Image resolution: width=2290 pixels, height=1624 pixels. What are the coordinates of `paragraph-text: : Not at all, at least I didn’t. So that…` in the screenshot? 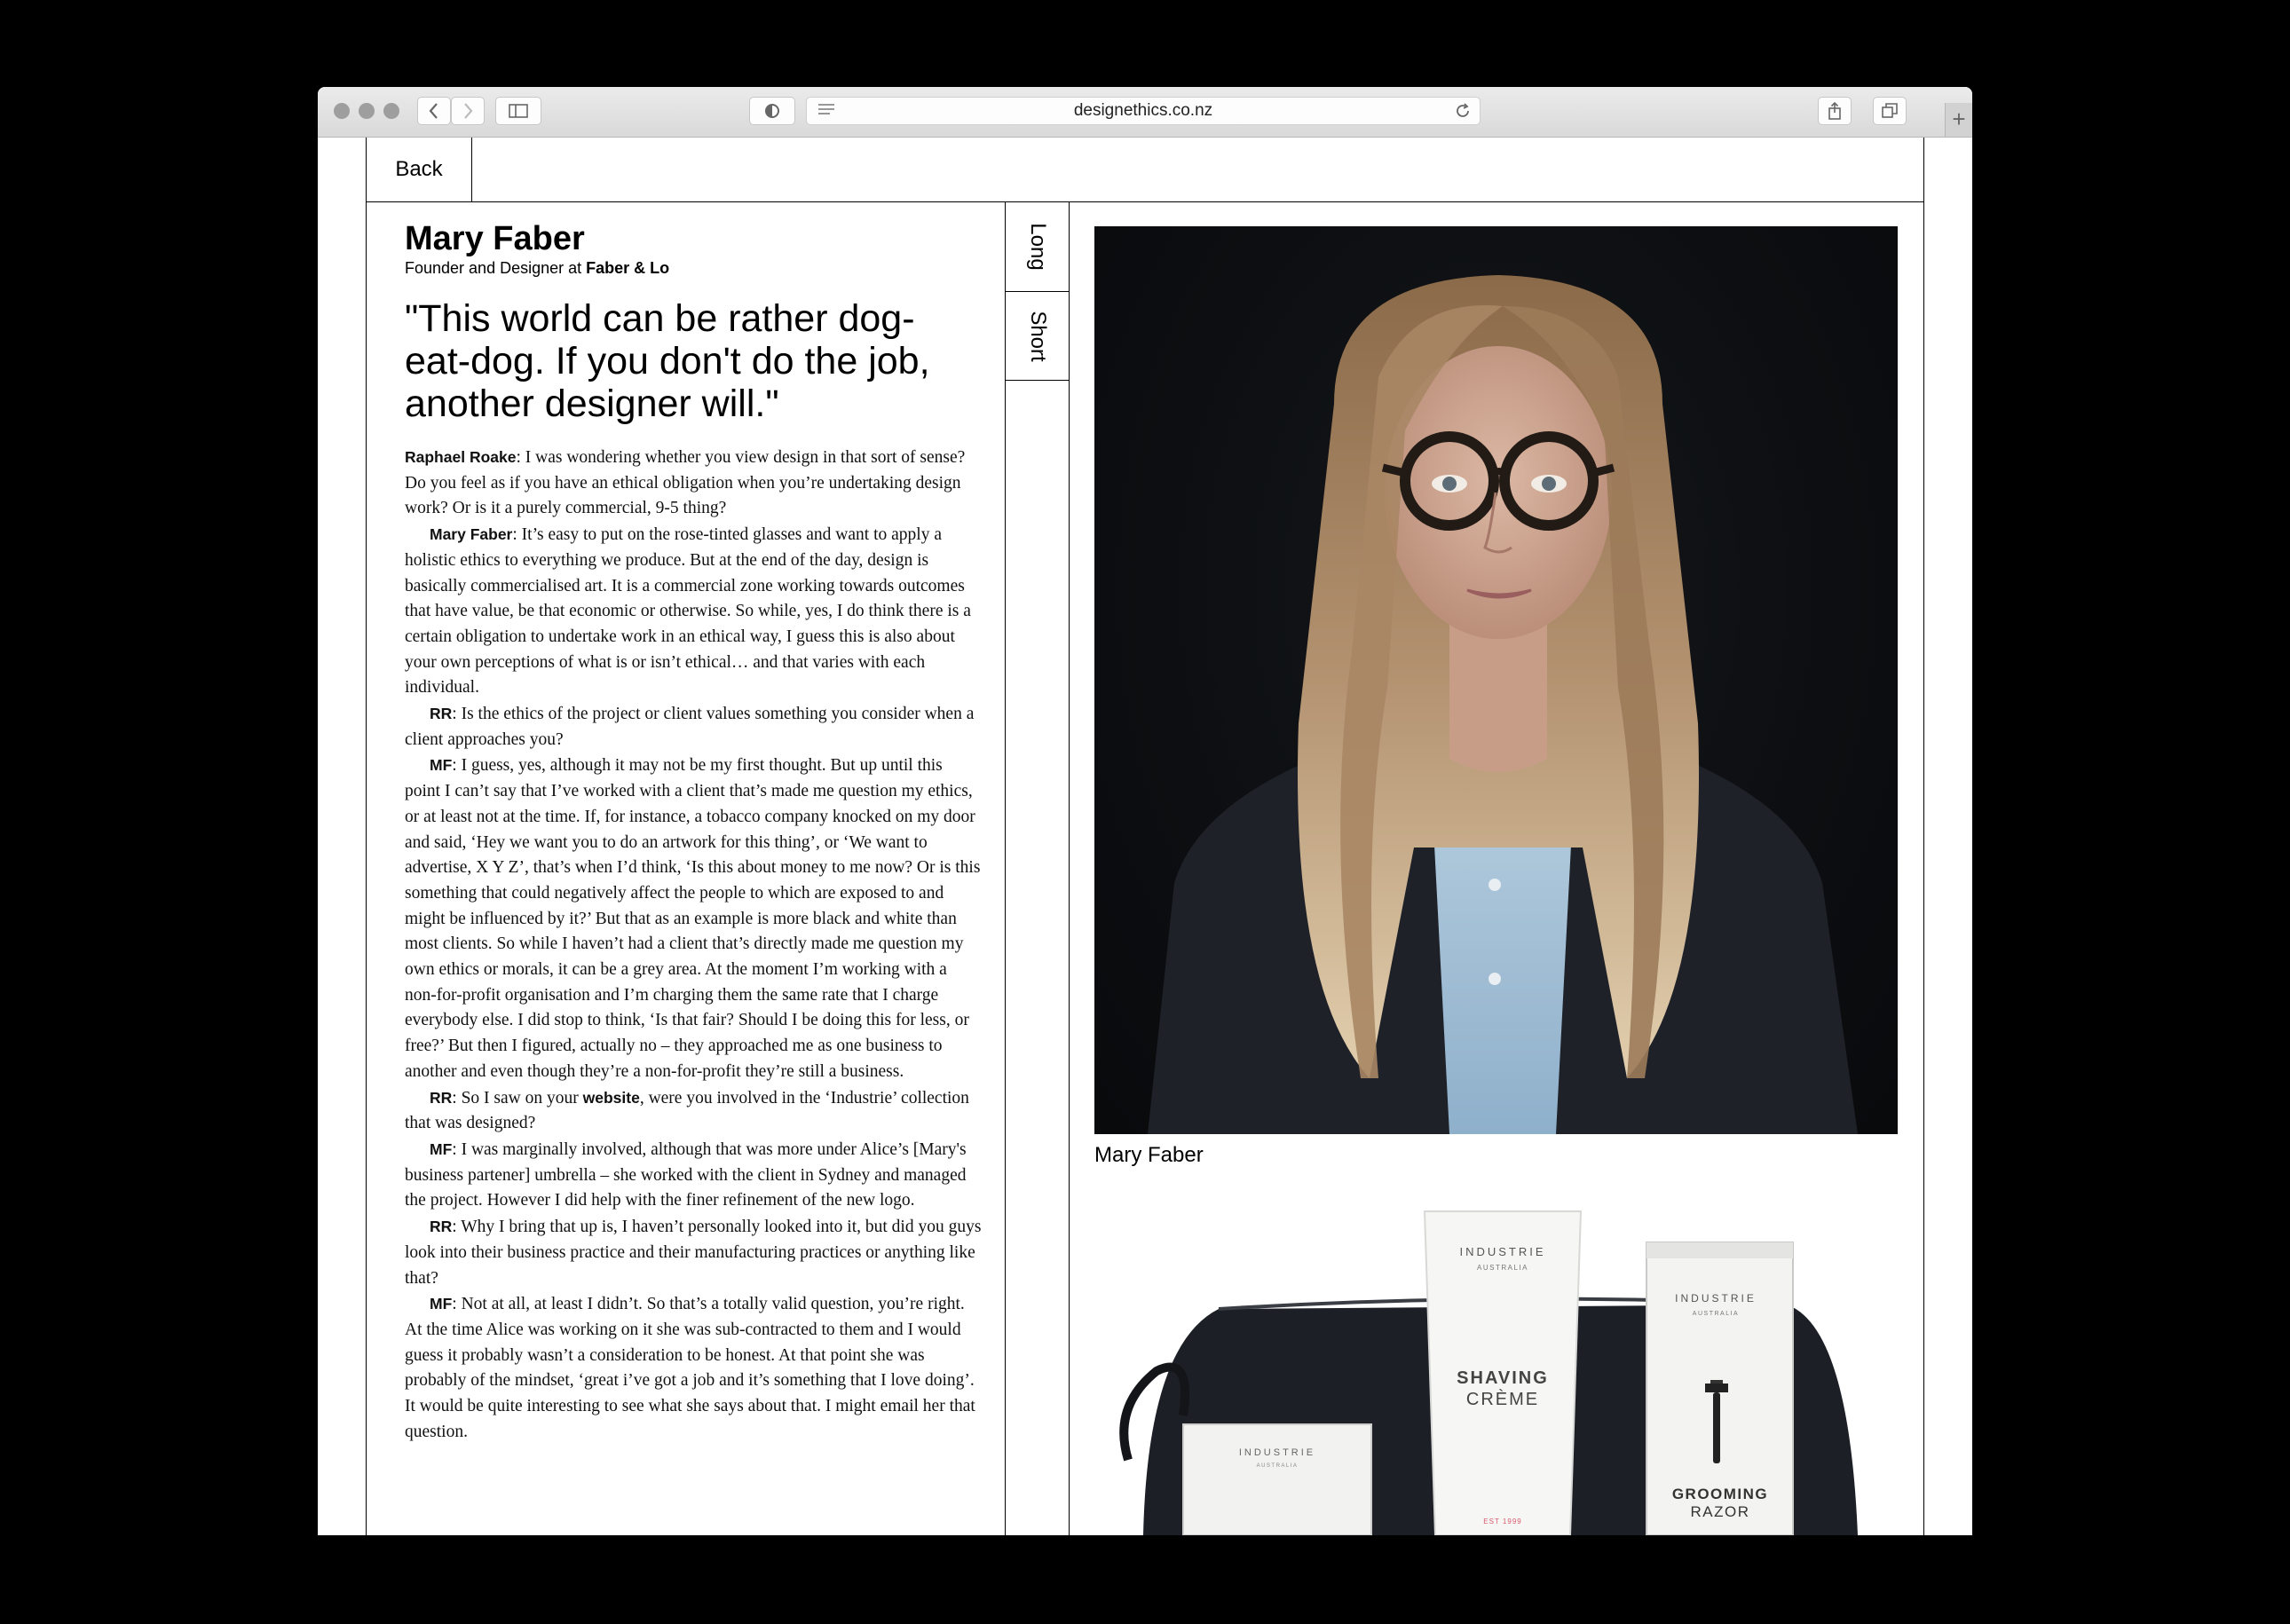 It's located at (690, 1368).